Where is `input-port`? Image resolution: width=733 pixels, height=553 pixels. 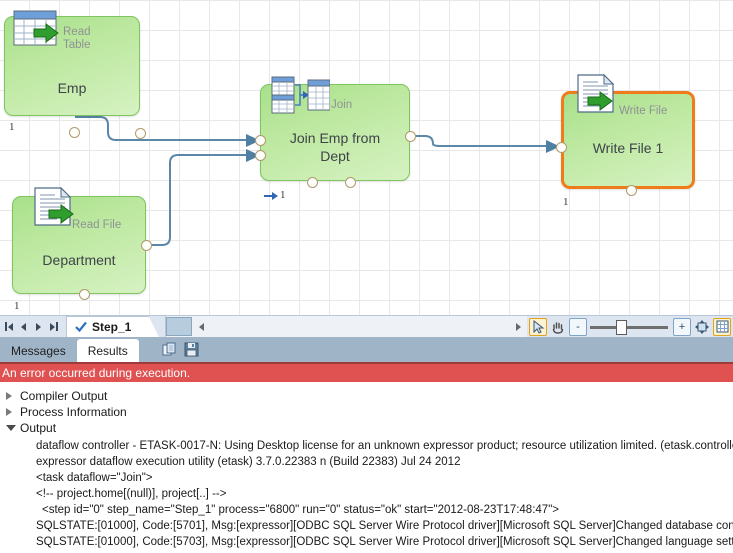 input-port is located at coordinates (561, 147).